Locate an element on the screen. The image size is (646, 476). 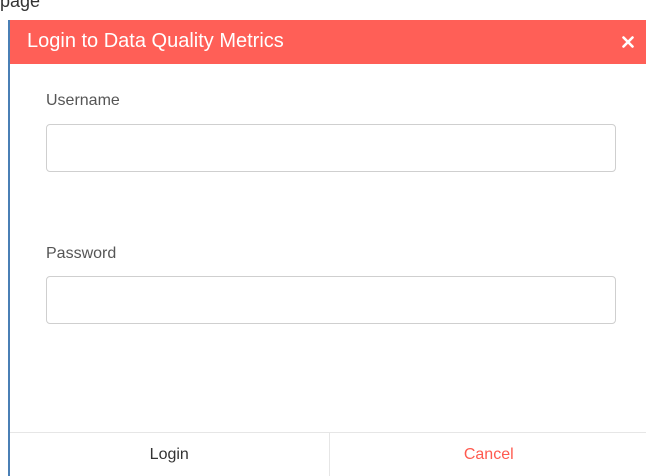
dialog-header: Login to Data Quality Metrics is located at coordinates (328, 42).